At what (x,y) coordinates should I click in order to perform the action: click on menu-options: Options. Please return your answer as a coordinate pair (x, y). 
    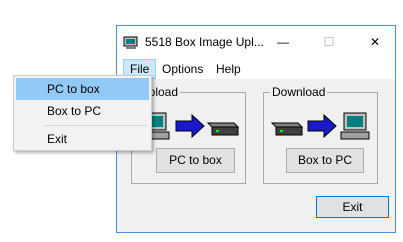
    Looking at the image, I should click on (182, 69).